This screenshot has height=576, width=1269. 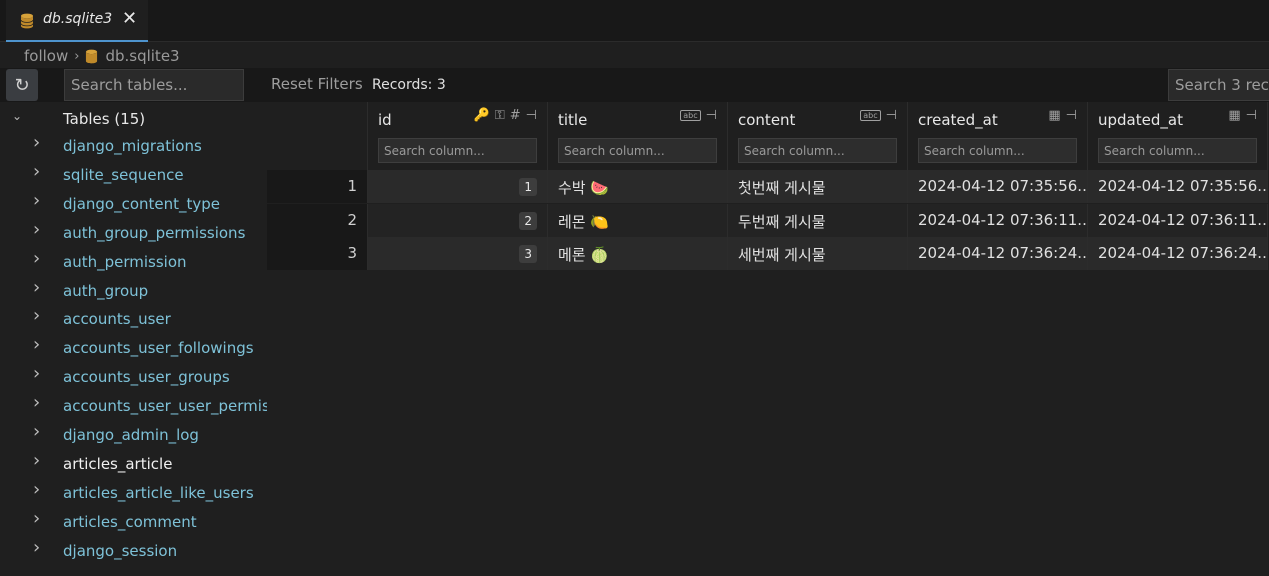 What do you see at coordinates (317, 84) in the screenshot?
I see `reset-filters-button: Reset Filters` at bounding box center [317, 84].